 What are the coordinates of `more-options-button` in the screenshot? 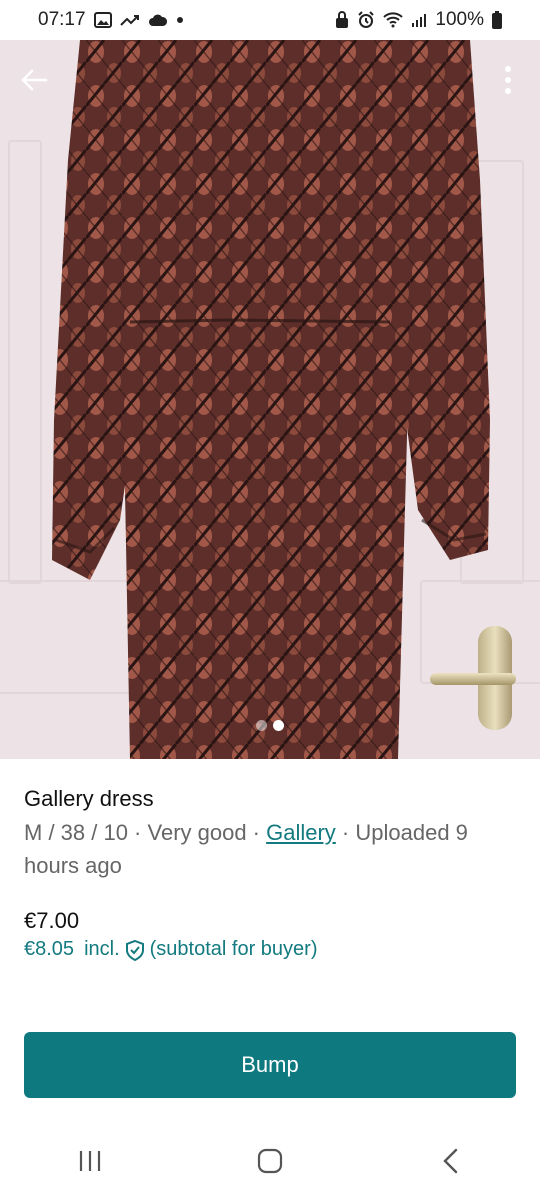 It's located at (508, 82).